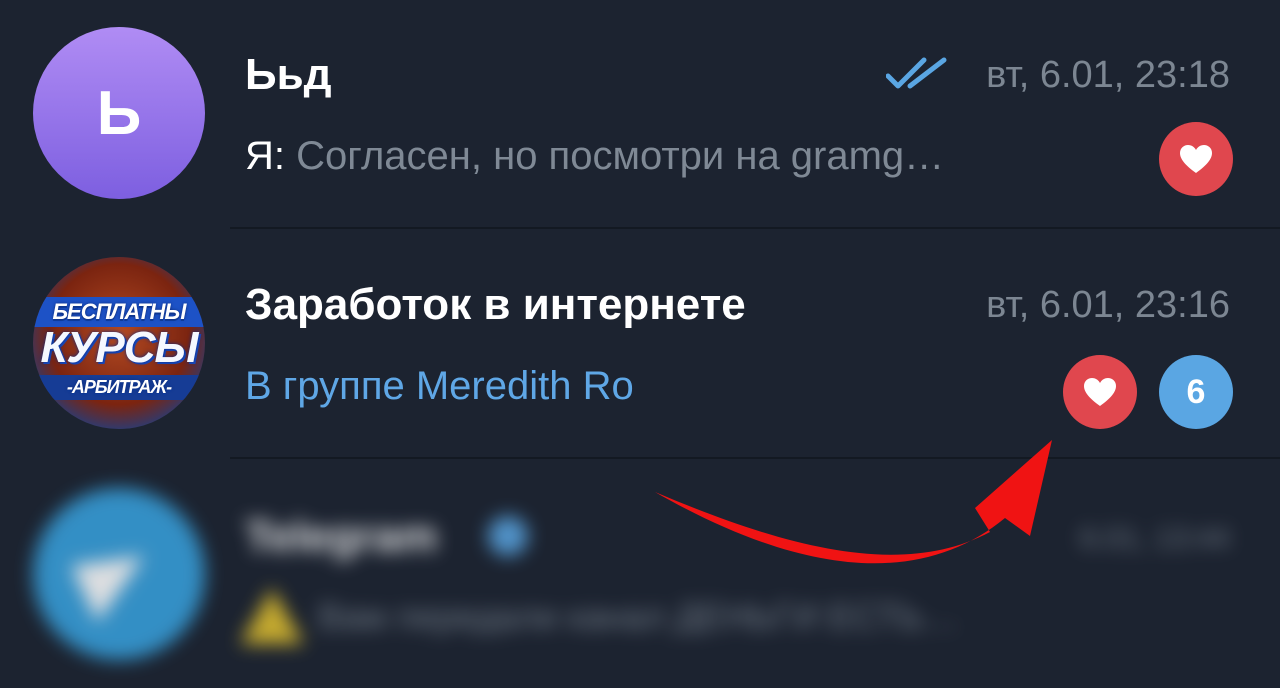 The width and height of the screenshot is (1280, 688). What do you see at coordinates (508, 536) in the screenshot?
I see `verified-icon` at bounding box center [508, 536].